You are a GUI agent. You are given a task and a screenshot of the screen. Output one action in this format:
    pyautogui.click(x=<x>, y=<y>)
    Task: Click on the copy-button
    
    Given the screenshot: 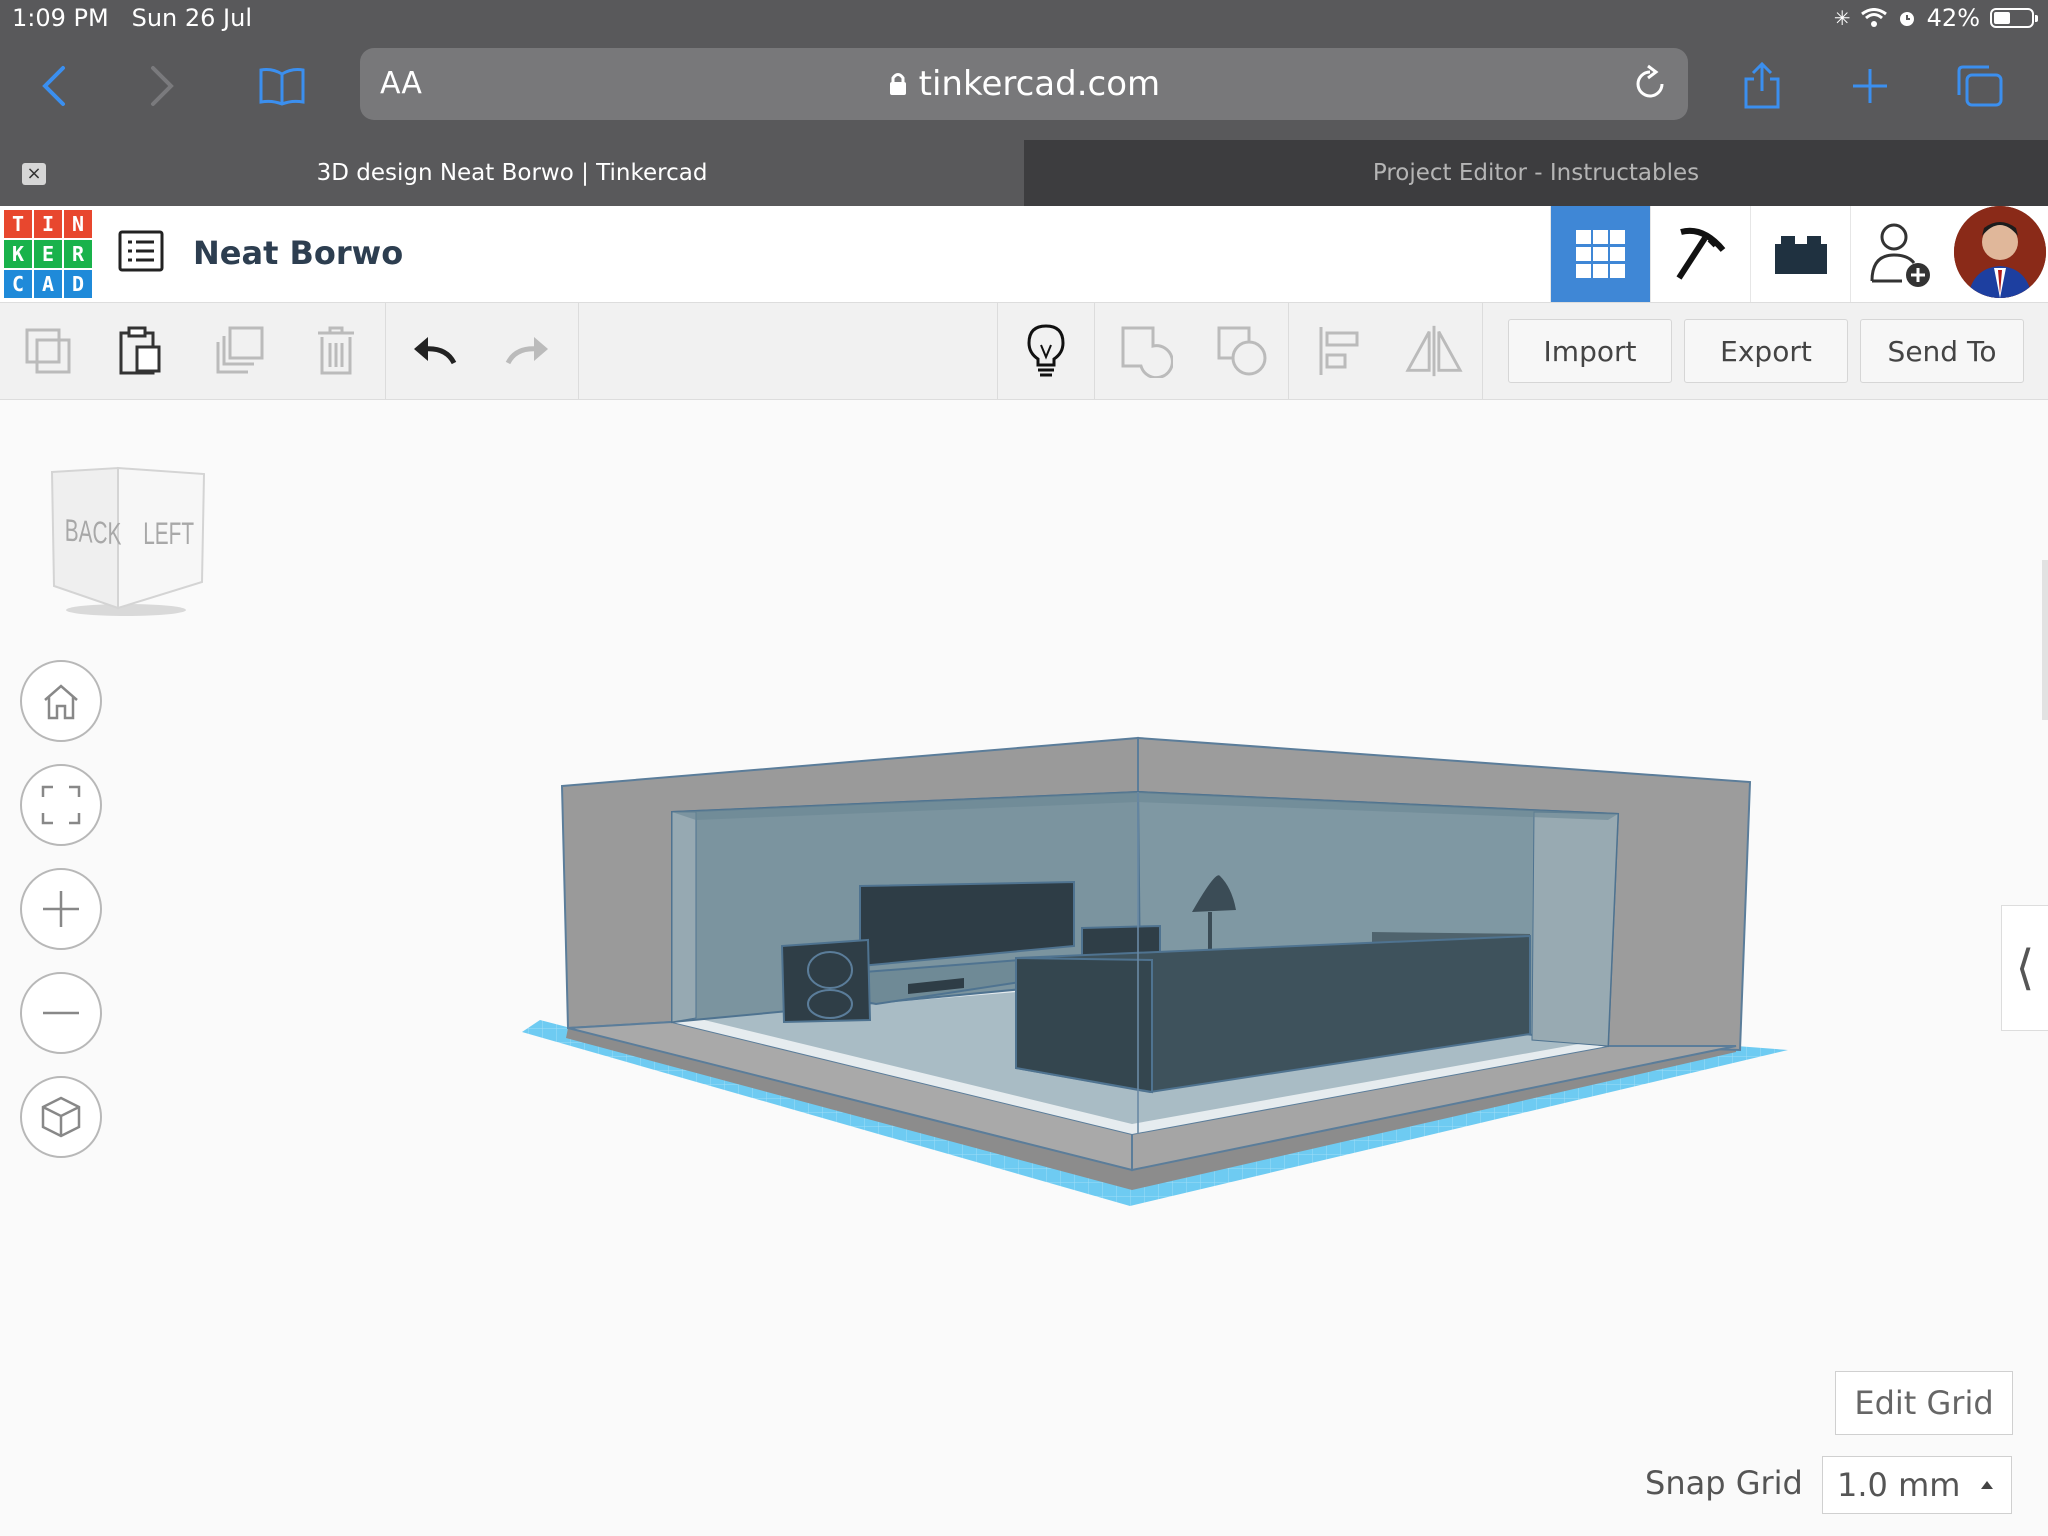 What is the action you would take?
    pyautogui.click(x=48, y=351)
    